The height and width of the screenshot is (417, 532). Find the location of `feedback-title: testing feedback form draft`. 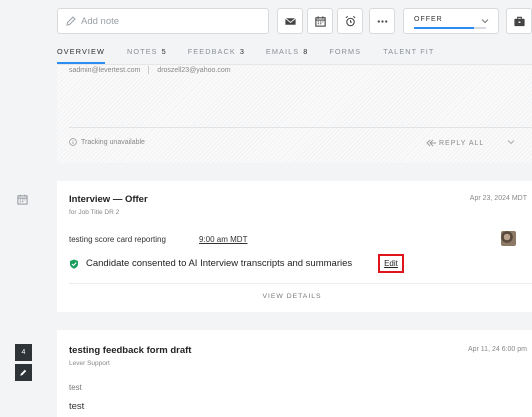

feedback-title: testing feedback form draft is located at coordinates (130, 350).